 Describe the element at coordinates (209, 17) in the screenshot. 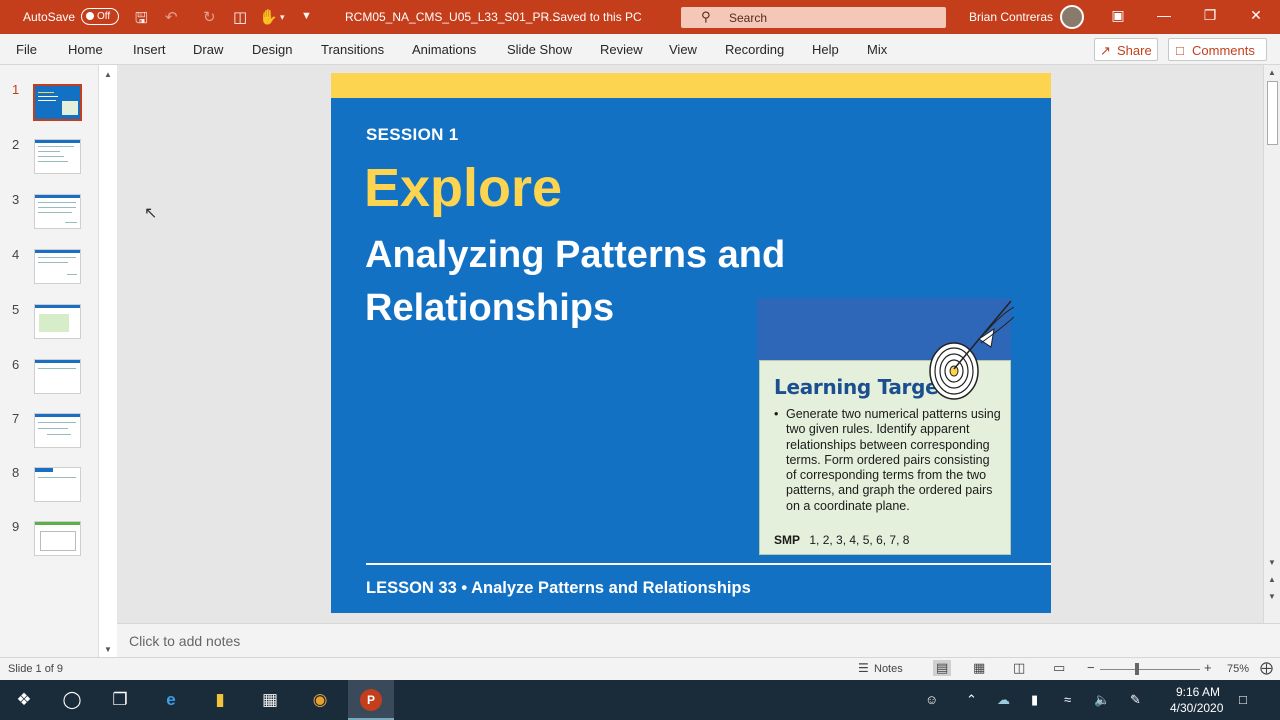

I see `redo-icon: ↻` at that location.